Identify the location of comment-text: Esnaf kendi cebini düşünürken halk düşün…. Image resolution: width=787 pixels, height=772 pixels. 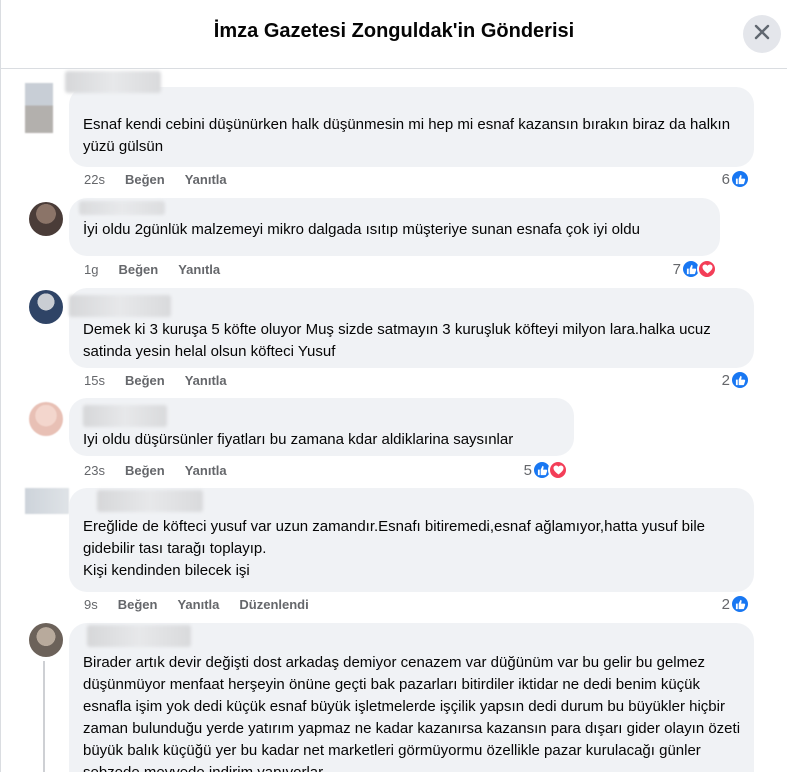
(407, 135).